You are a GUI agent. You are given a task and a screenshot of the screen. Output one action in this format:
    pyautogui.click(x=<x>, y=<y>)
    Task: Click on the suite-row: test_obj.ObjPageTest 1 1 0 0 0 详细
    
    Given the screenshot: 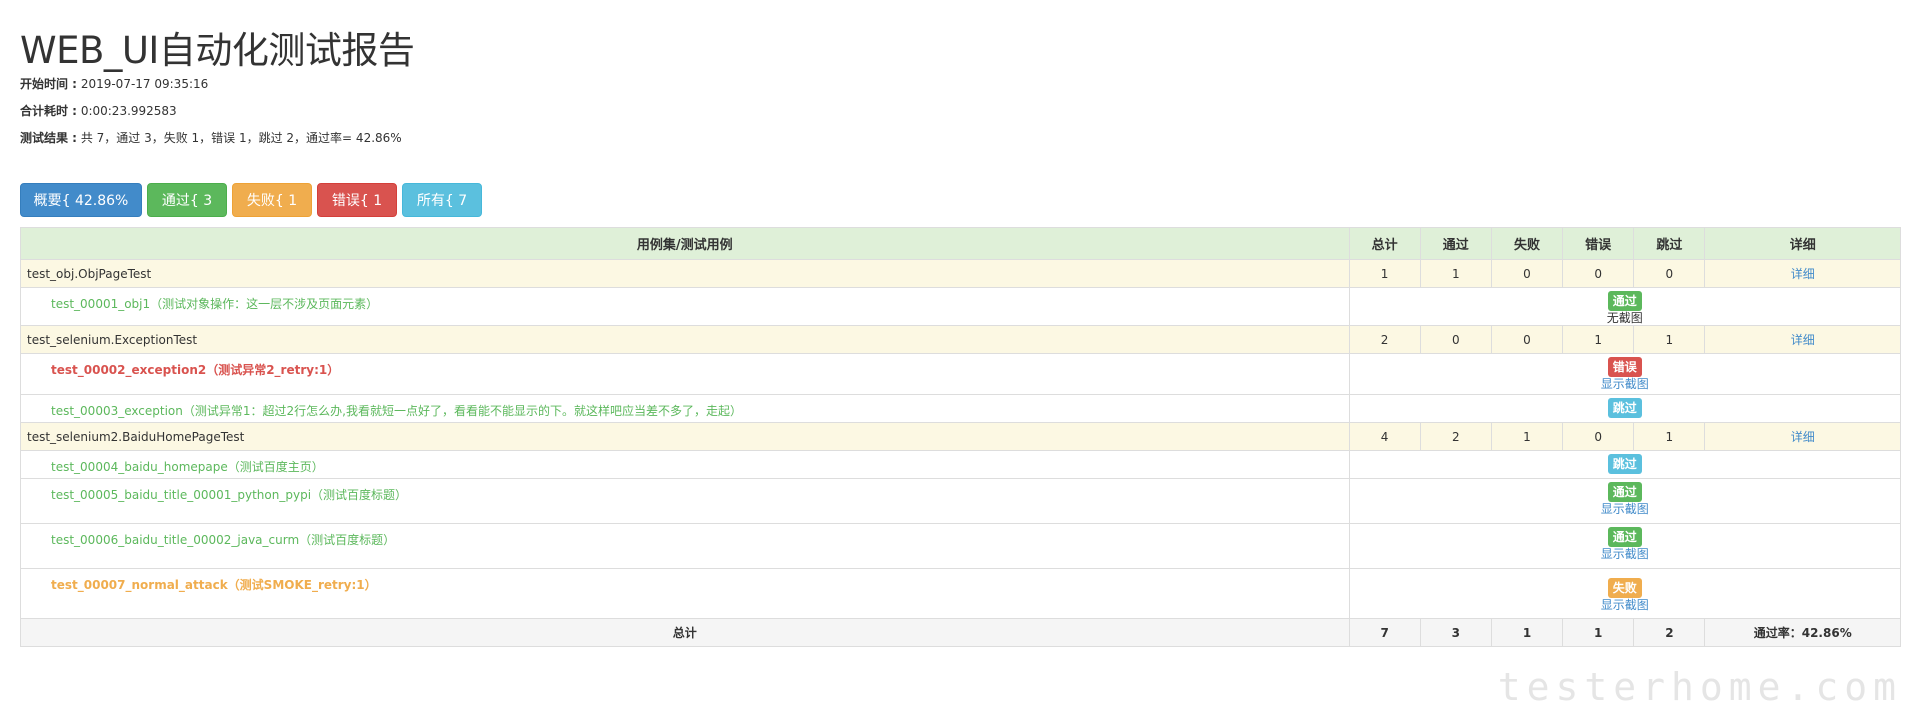 What is the action you would take?
    pyautogui.click(x=960, y=273)
    